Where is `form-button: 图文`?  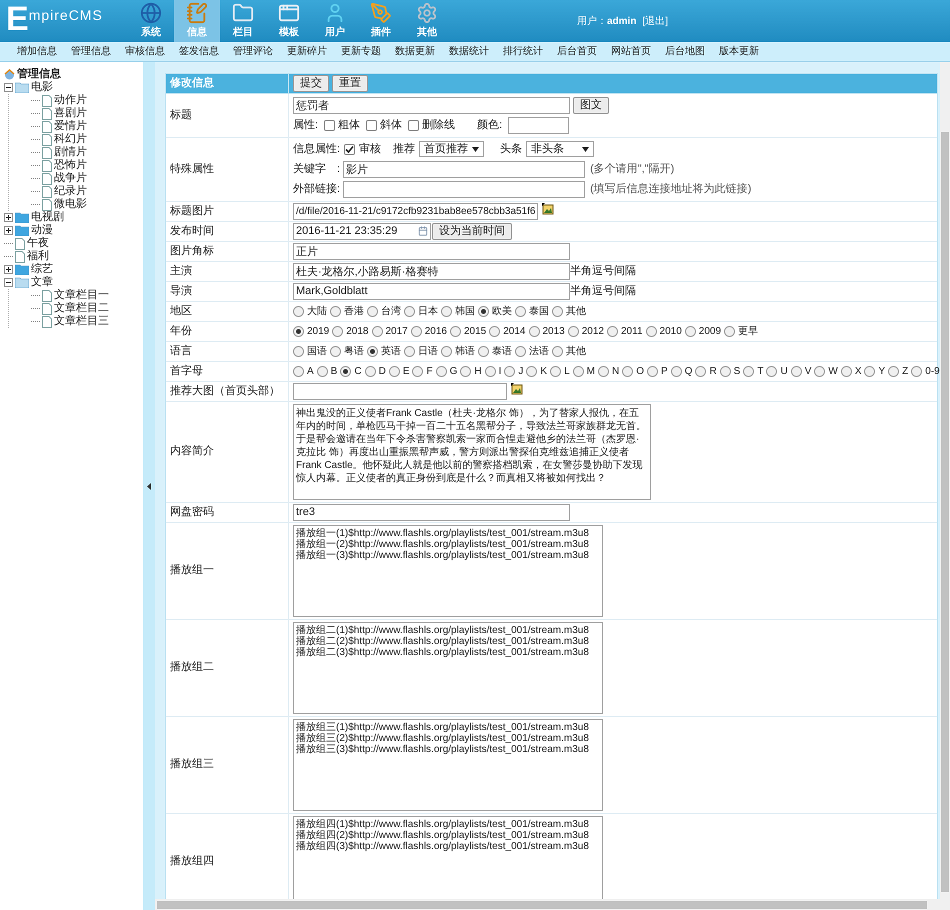 form-button: 图文 is located at coordinates (591, 105).